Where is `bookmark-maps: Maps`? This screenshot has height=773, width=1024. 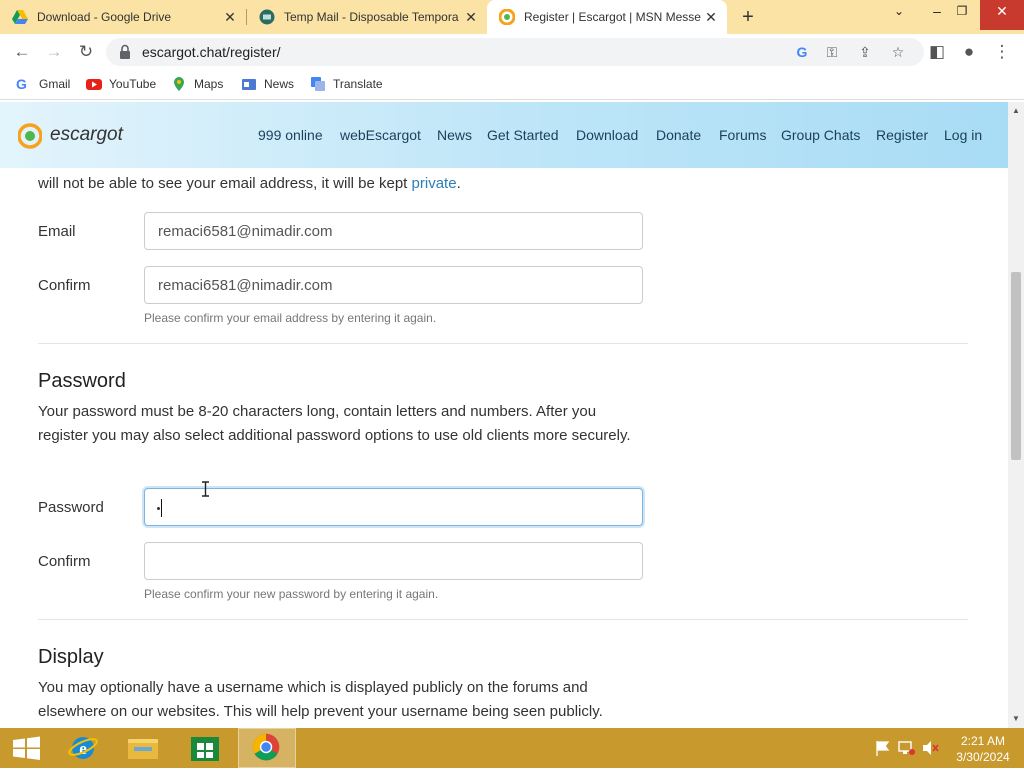
bookmark-maps: Maps is located at coordinates (197, 84).